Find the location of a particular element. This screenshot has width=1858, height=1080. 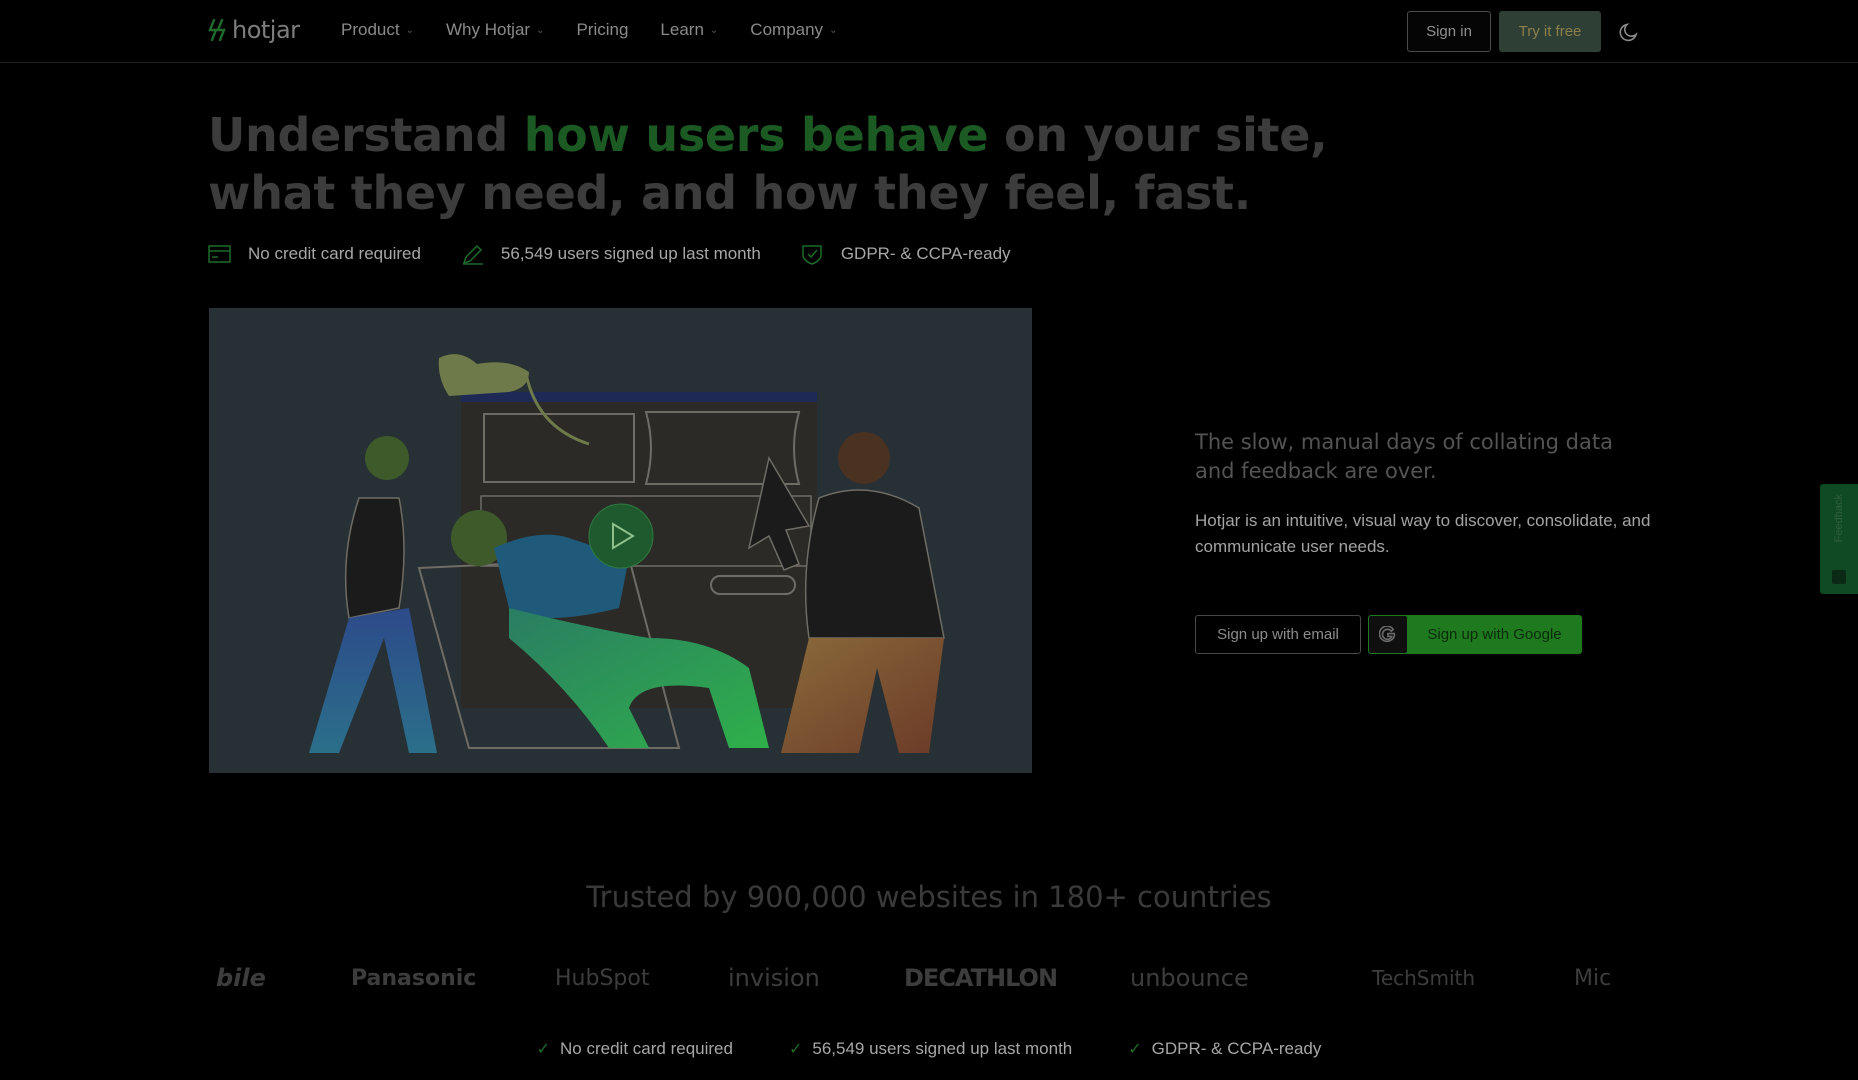

check-item: ✓ No credit card required is located at coordinates (635, 1049).